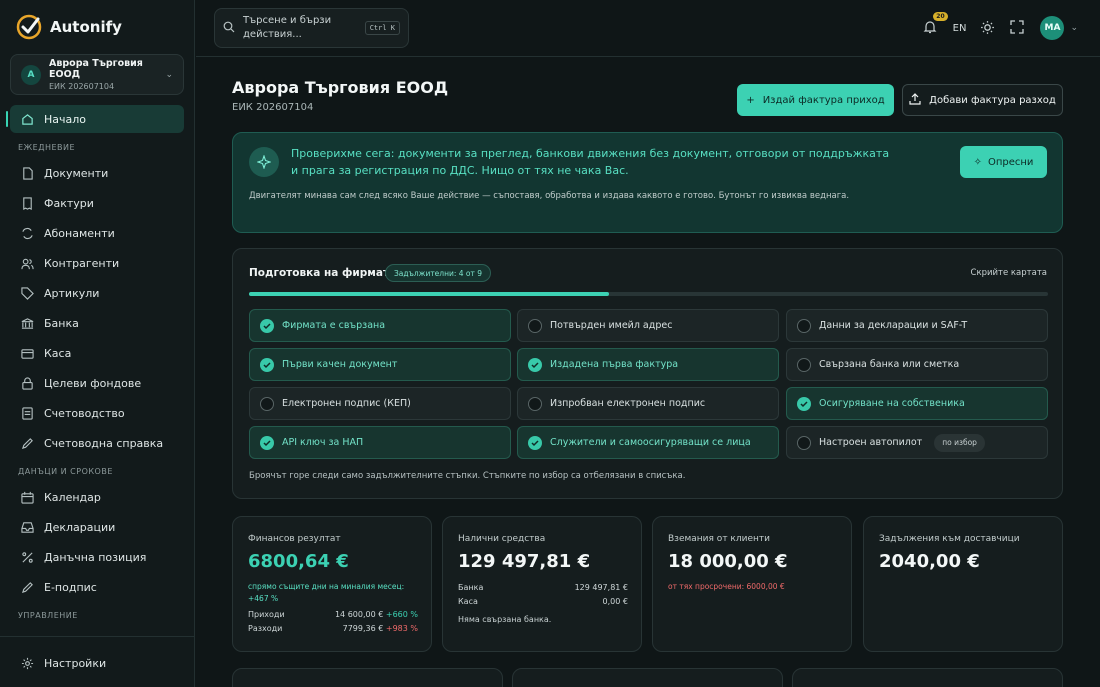 Image resolution: width=1100 pixels, height=687 pixels. What do you see at coordinates (97, 203) in the screenshot?
I see `sidebar-item-invoices: Фактури` at bounding box center [97, 203].